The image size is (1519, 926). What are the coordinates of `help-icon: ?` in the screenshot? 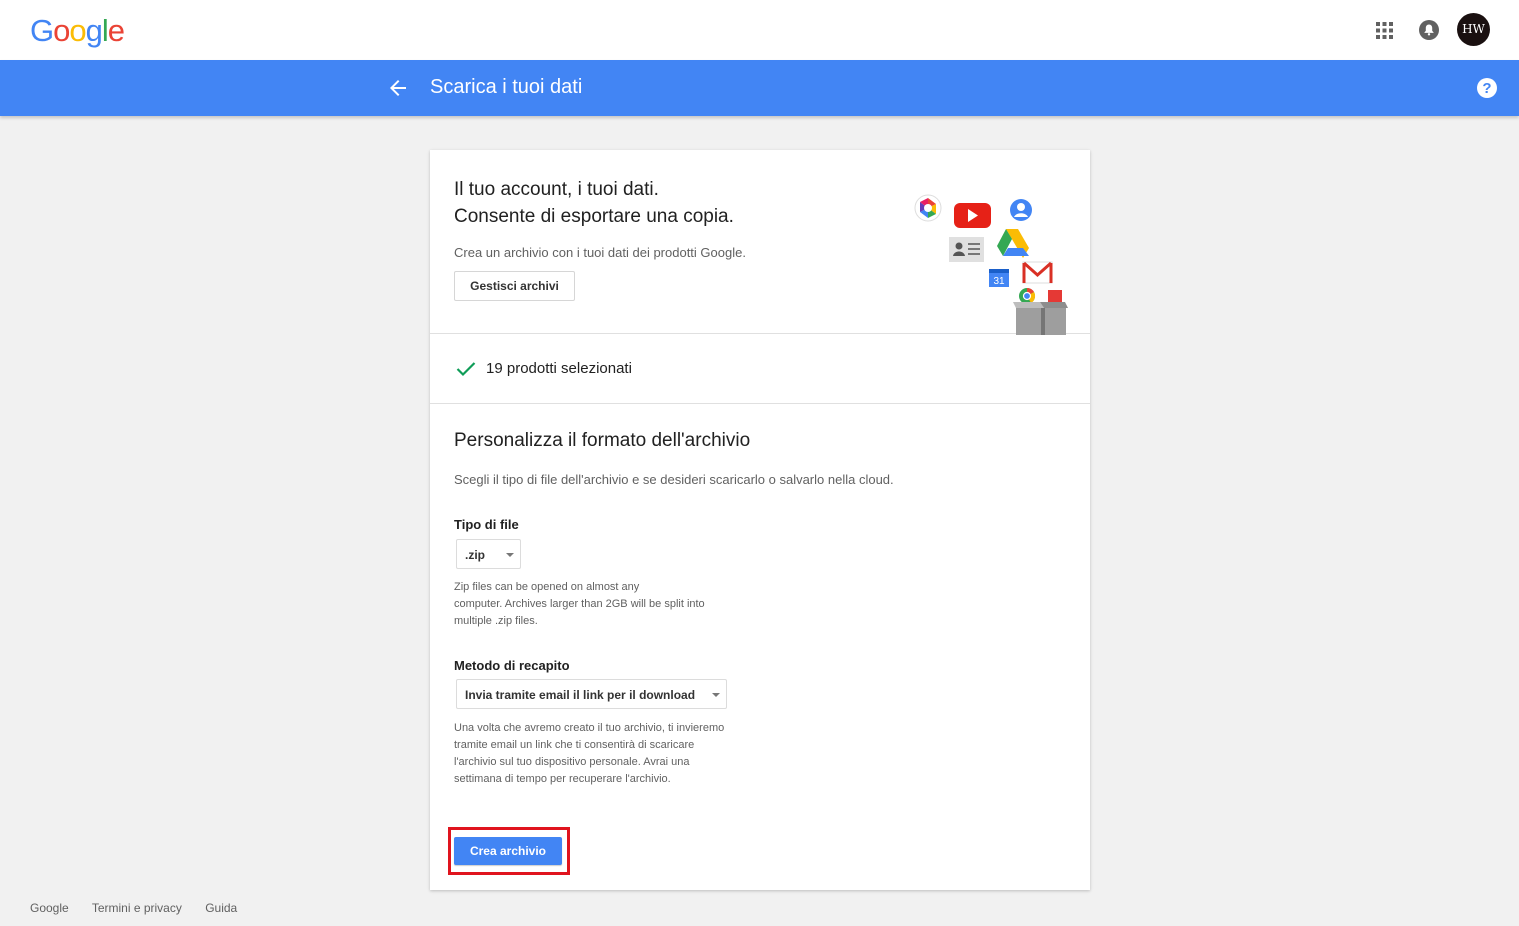 It's located at (1487, 88).